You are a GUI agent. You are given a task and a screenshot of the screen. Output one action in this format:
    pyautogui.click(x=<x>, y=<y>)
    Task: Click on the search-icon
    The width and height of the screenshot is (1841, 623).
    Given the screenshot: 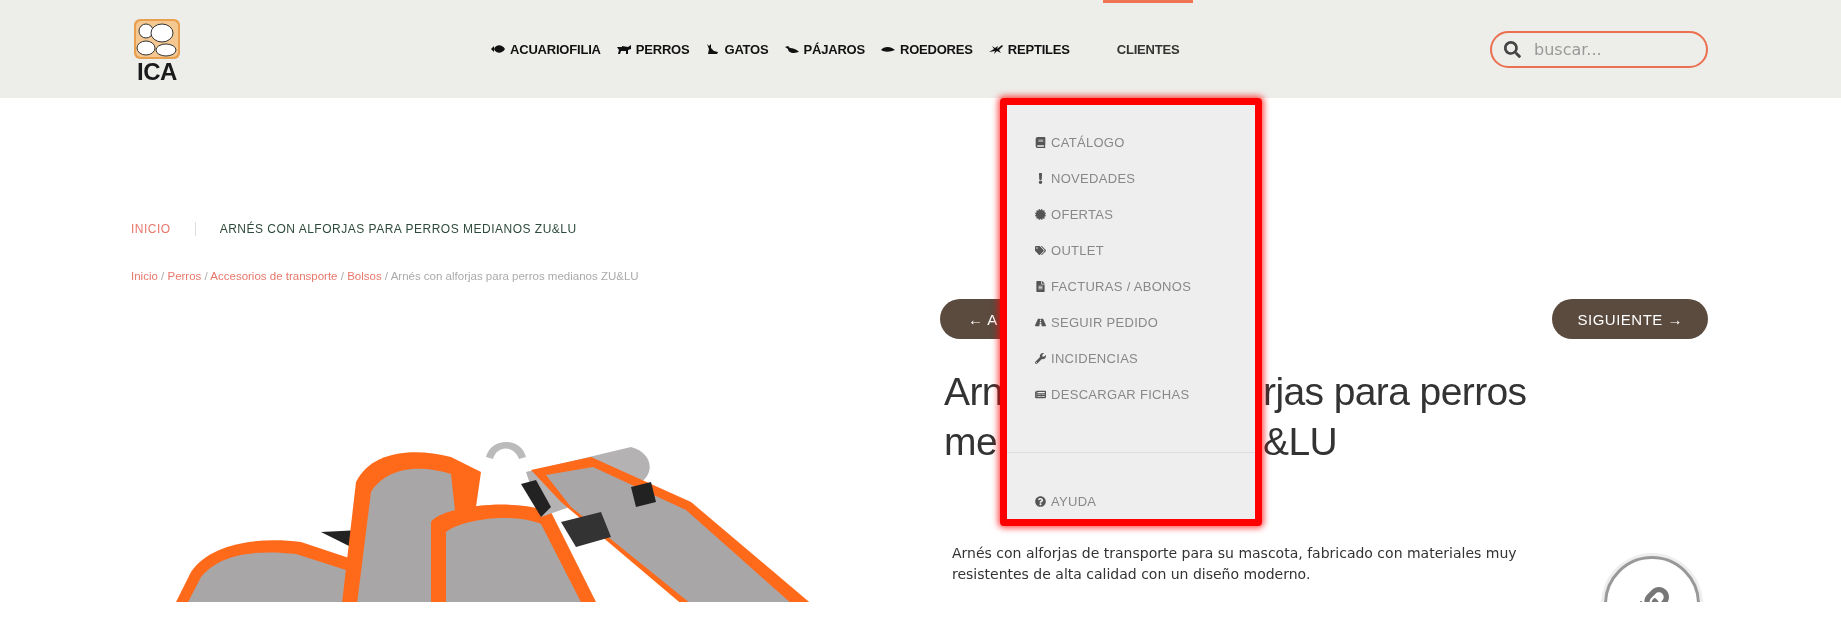 What is the action you would take?
    pyautogui.click(x=1512, y=49)
    